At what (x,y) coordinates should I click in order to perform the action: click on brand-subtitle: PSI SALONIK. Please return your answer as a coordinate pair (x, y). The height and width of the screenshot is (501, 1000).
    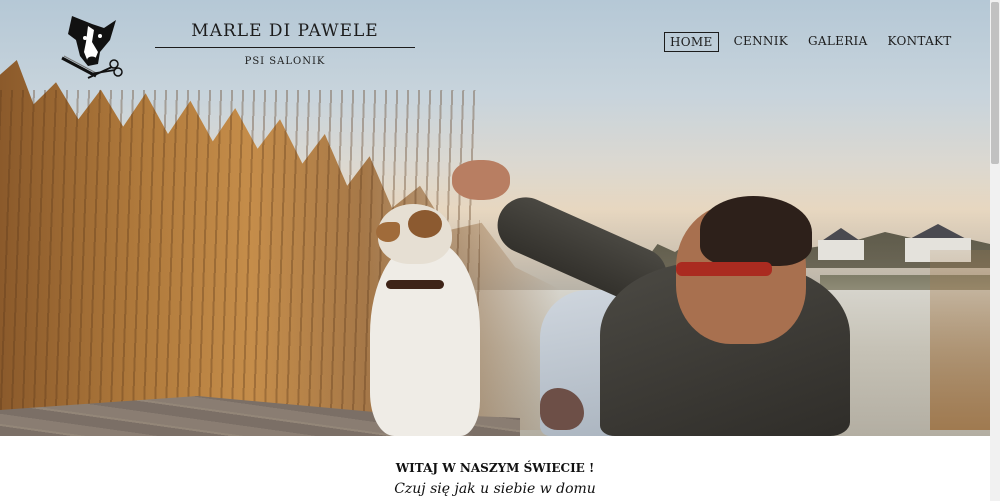
    Looking at the image, I should click on (285, 61).